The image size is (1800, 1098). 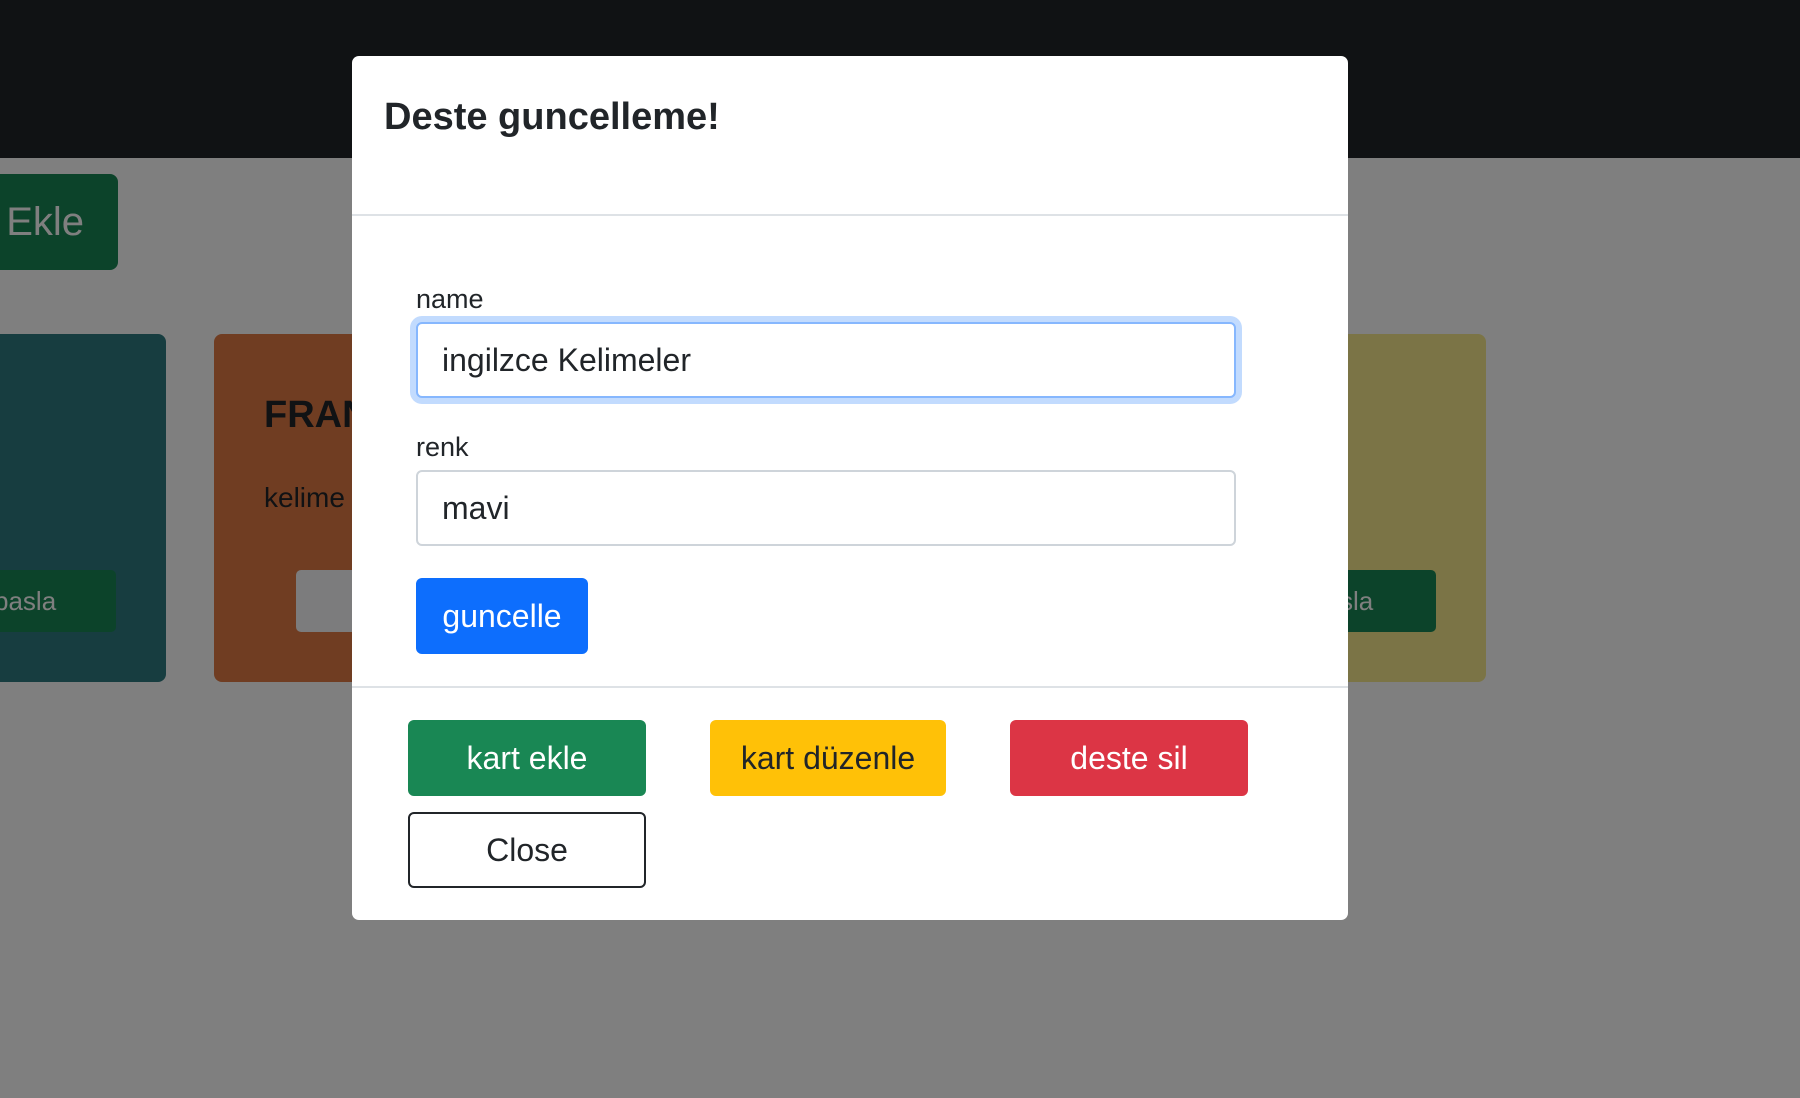 I want to click on name-field-label: name, so click(x=450, y=299).